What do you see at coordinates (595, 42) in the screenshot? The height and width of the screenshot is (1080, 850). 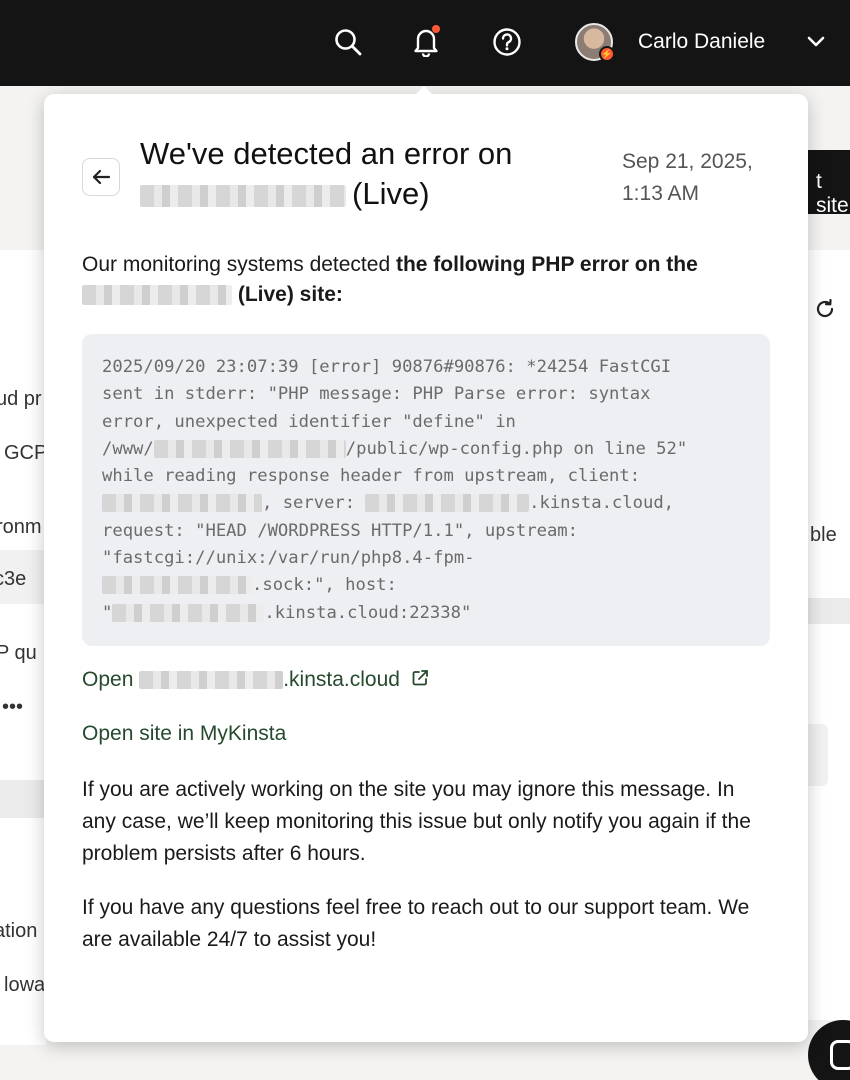 I see `avatar: ⚡` at bounding box center [595, 42].